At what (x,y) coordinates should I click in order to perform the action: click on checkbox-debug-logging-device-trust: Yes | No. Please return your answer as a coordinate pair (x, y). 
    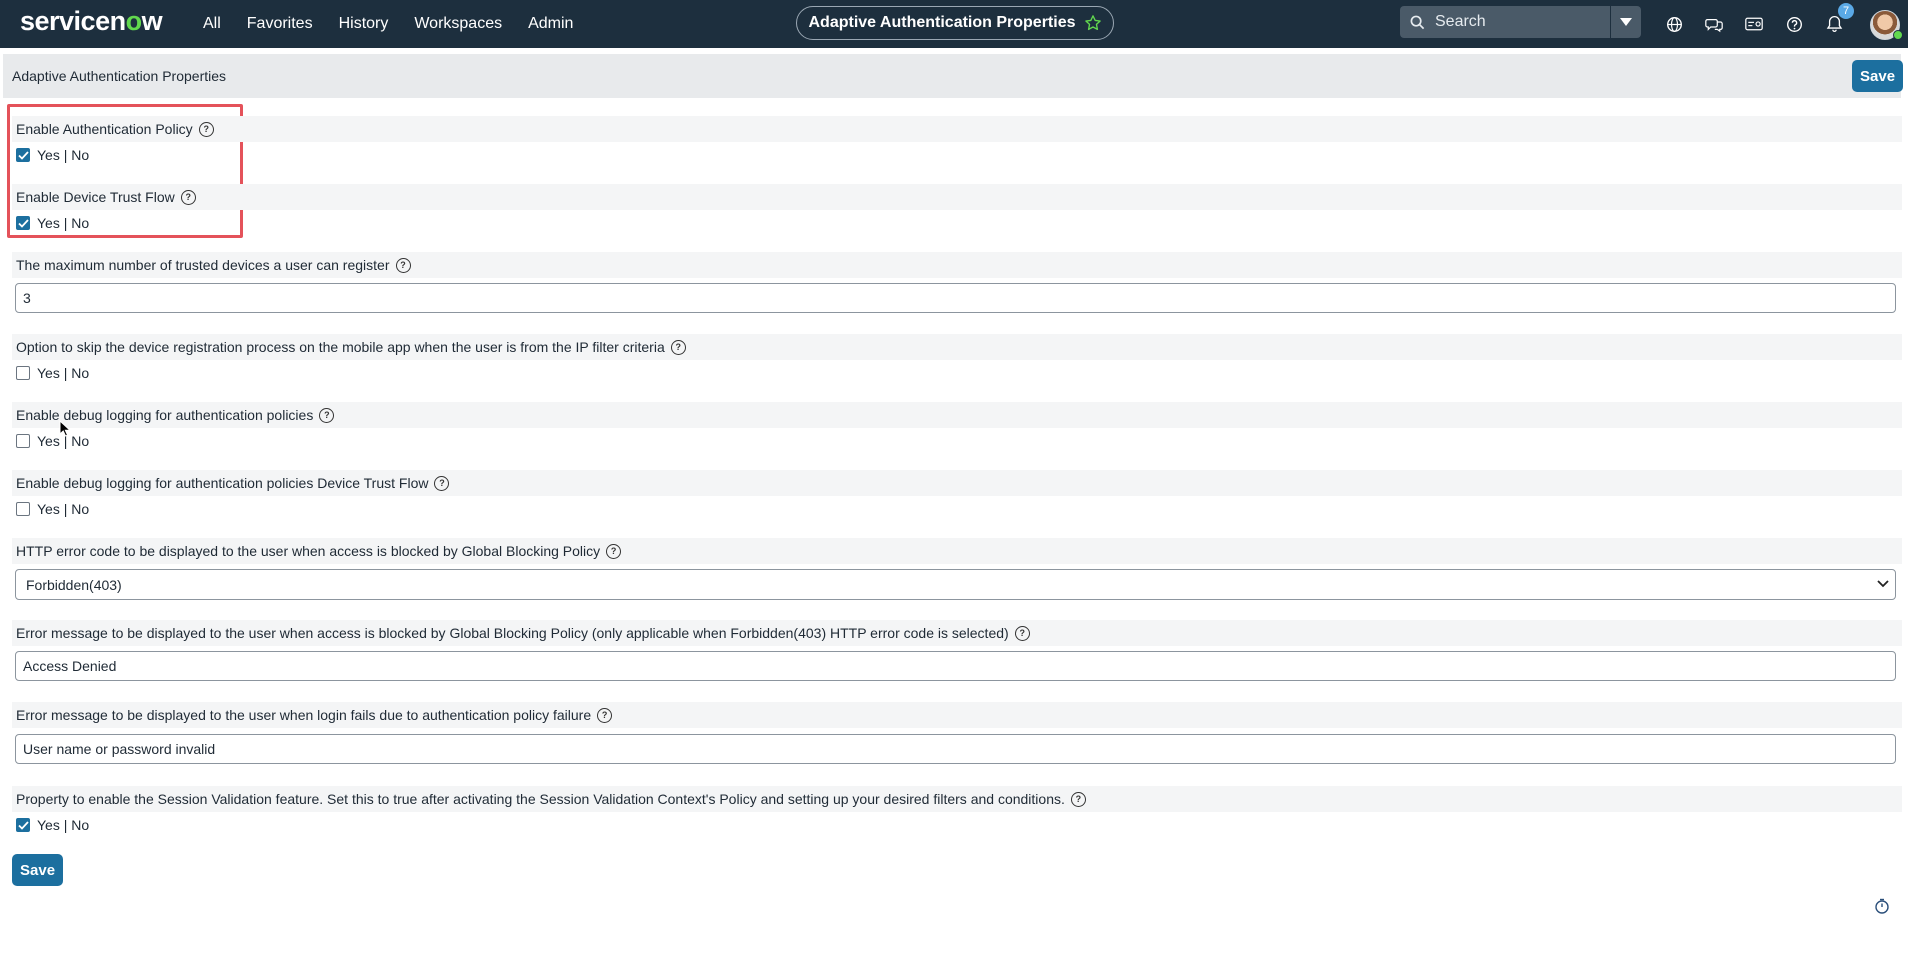
    Looking at the image, I should click on (52, 509).